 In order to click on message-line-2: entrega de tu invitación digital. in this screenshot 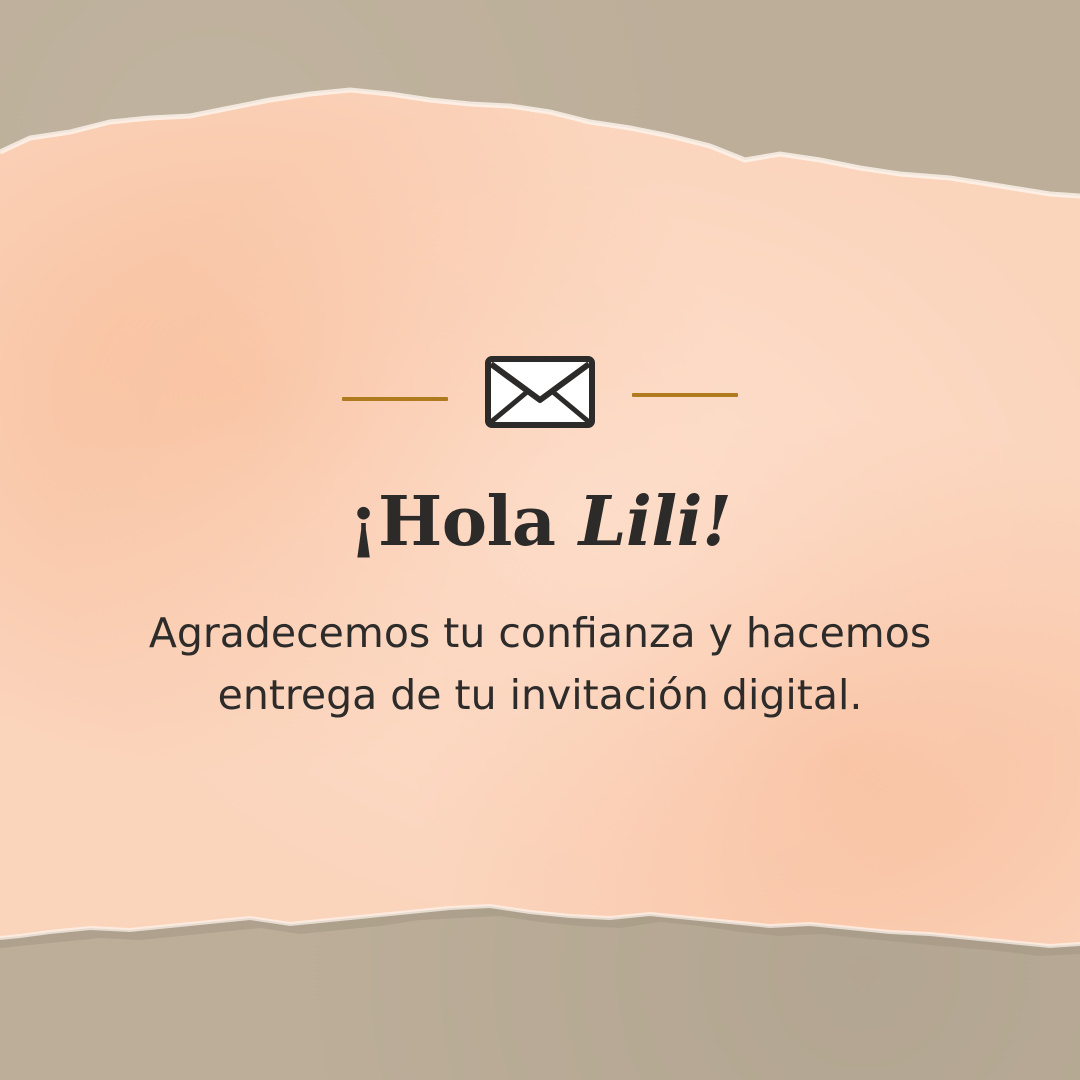, I will do `click(540, 695)`.